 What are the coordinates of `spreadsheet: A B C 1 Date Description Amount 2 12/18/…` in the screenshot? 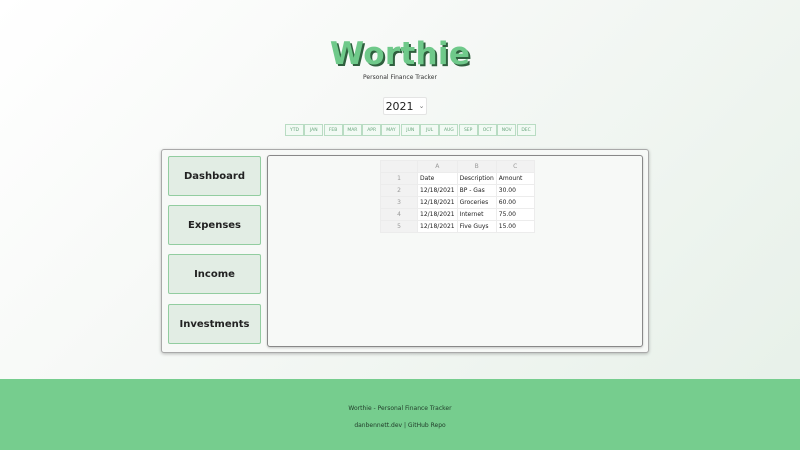 It's located at (457, 196).